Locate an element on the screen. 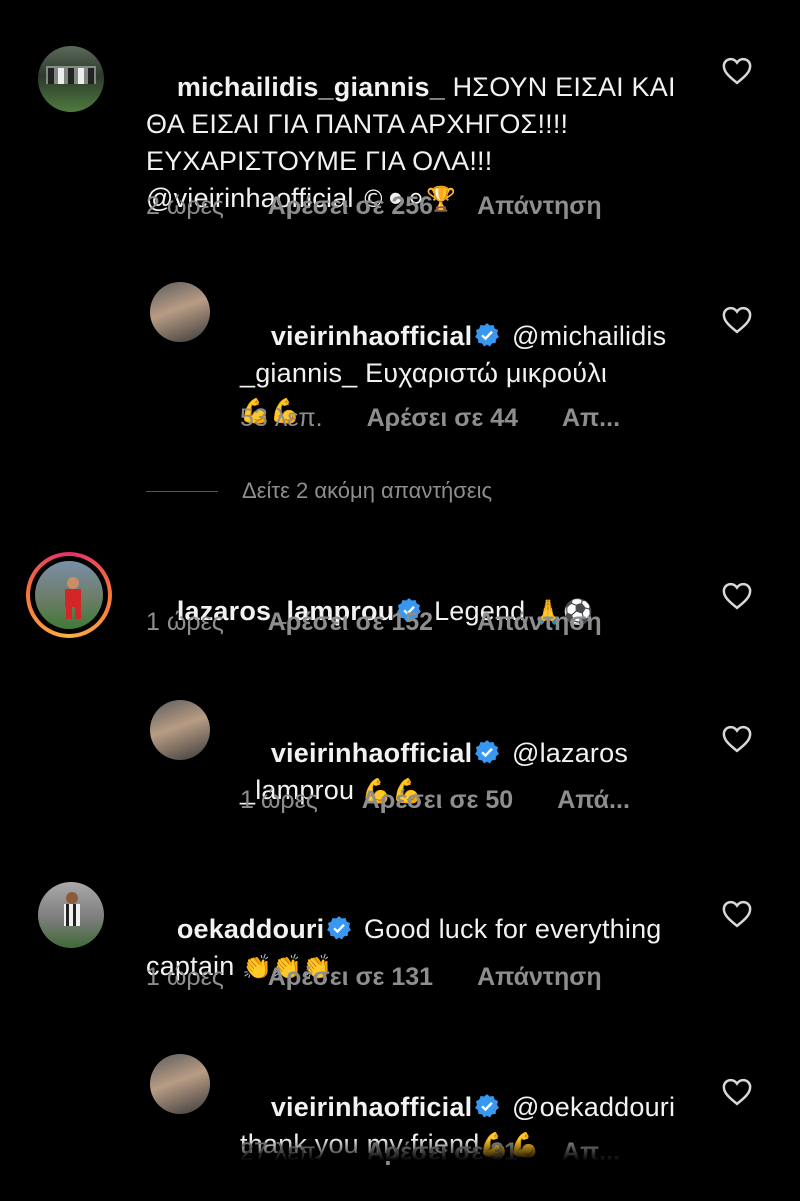 Image resolution: width=800 pixels, height=1201 pixels. view-more-replies-label: Δείτε 2 ακόμη απαντήσεις is located at coordinates (367, 490).